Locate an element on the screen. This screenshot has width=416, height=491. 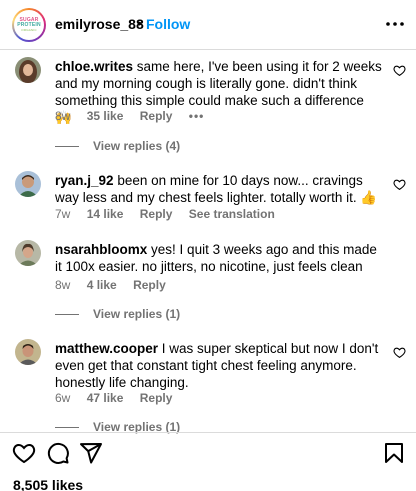
like-post-heart-icon is located at coordinates (24, 453).